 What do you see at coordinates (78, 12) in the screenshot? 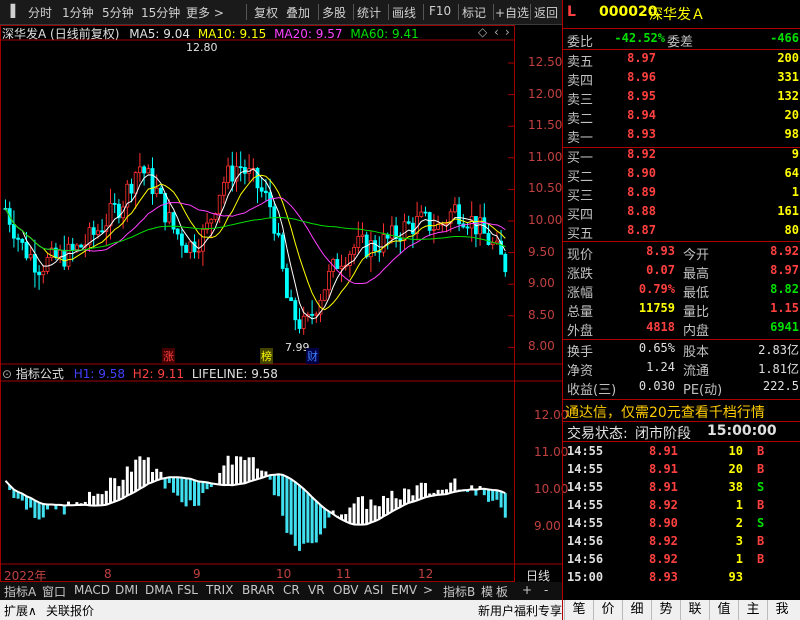
I see `tab-1min: 1分钟` at bounding box center [78, 12].